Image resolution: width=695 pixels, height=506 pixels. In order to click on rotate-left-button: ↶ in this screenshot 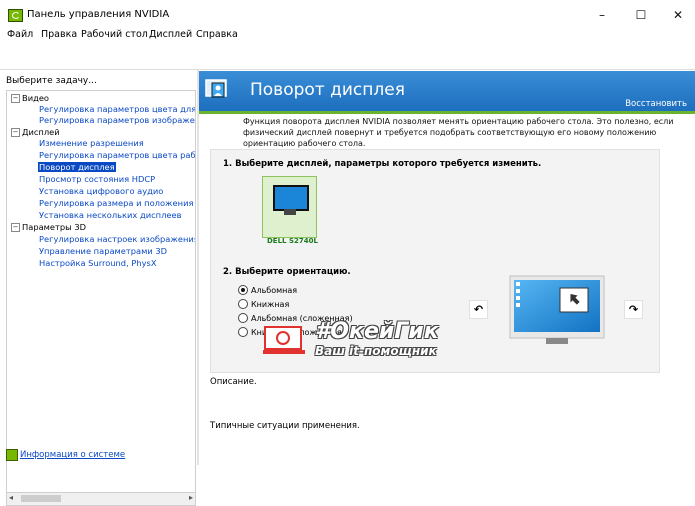, I will do `click(478, 309)`.